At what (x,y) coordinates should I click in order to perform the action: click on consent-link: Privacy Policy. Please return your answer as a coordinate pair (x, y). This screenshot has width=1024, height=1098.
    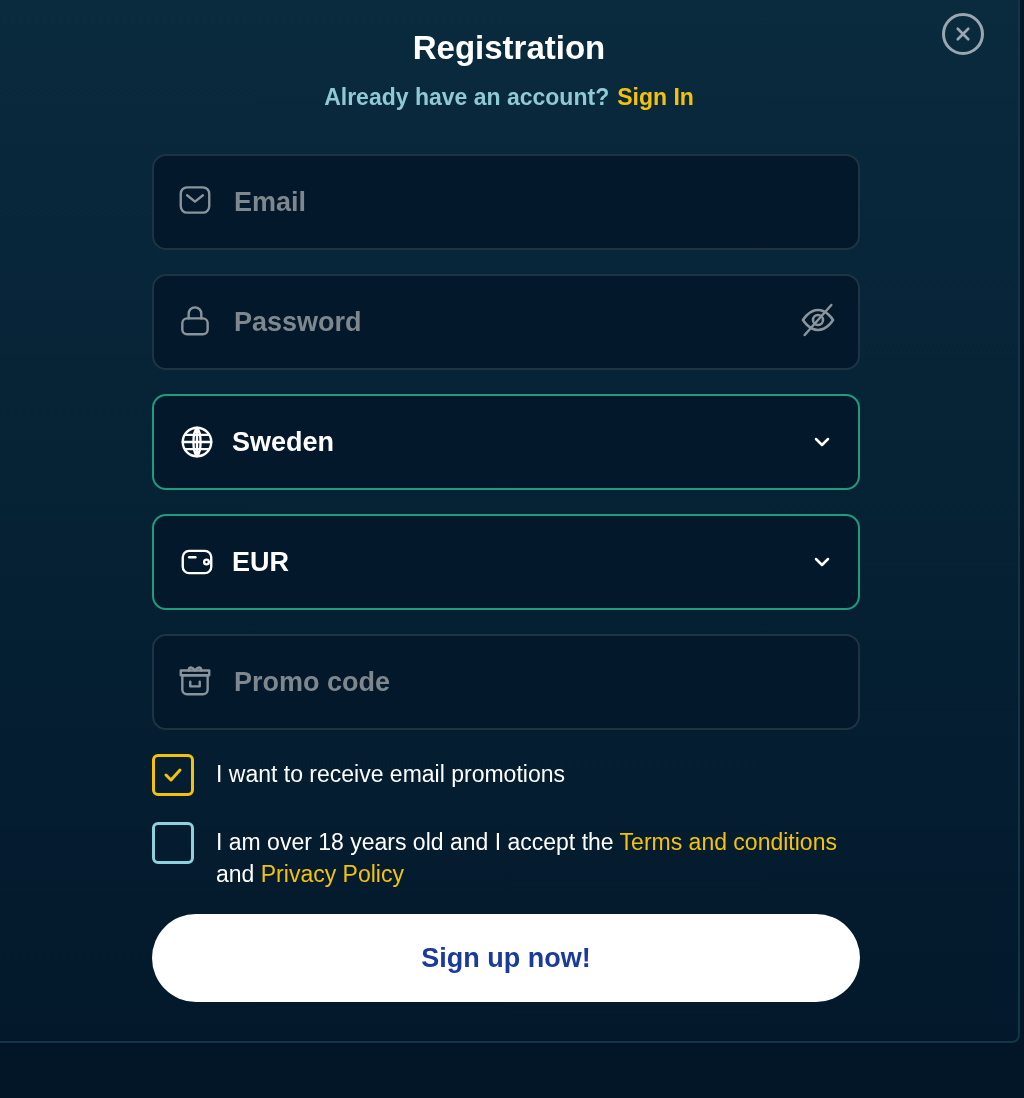
    Looking at the image, I should click on (332, 874).